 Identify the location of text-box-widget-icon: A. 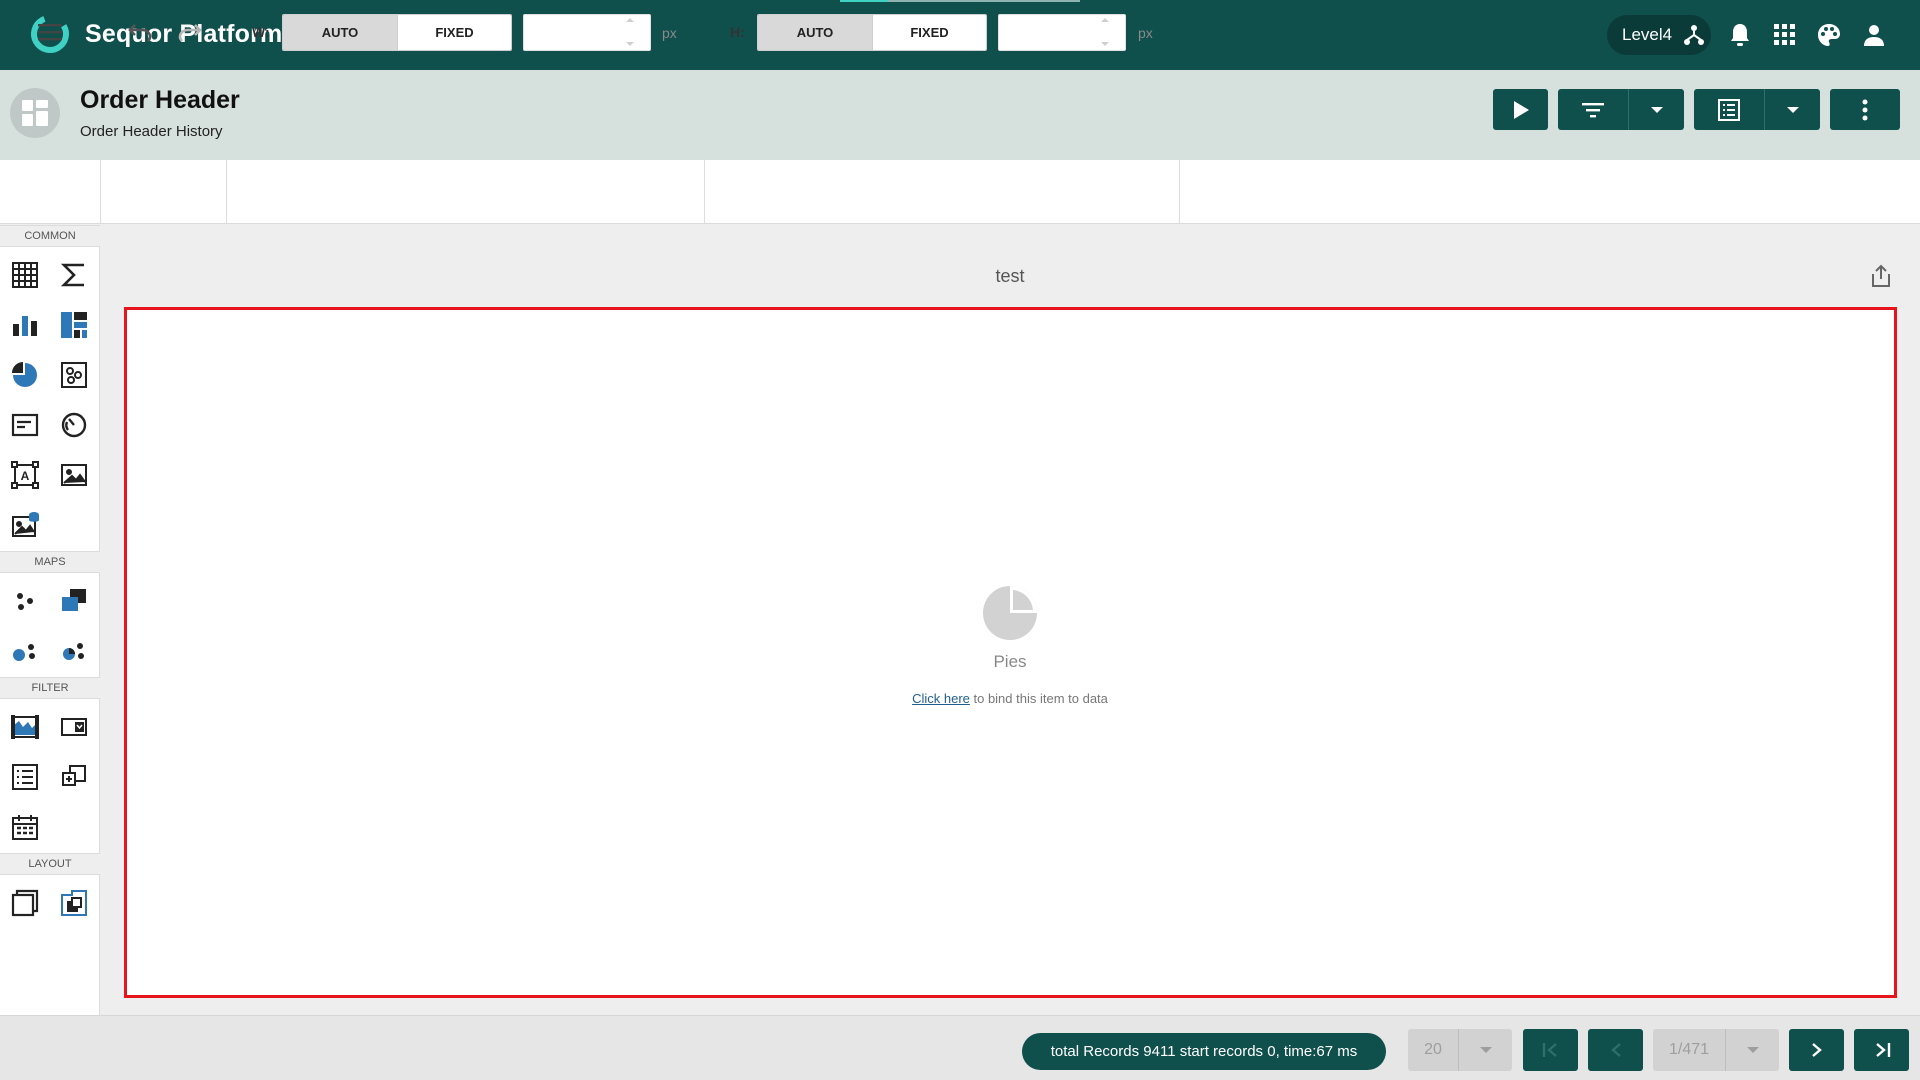
(25, 475).